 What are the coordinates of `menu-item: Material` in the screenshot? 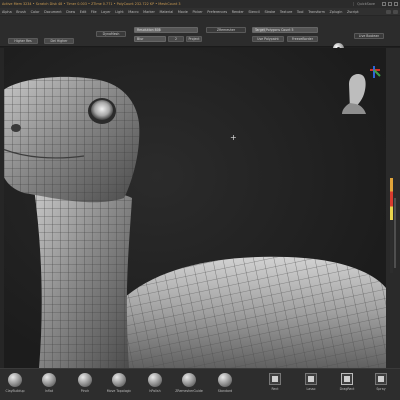 It's located at (166, 12).